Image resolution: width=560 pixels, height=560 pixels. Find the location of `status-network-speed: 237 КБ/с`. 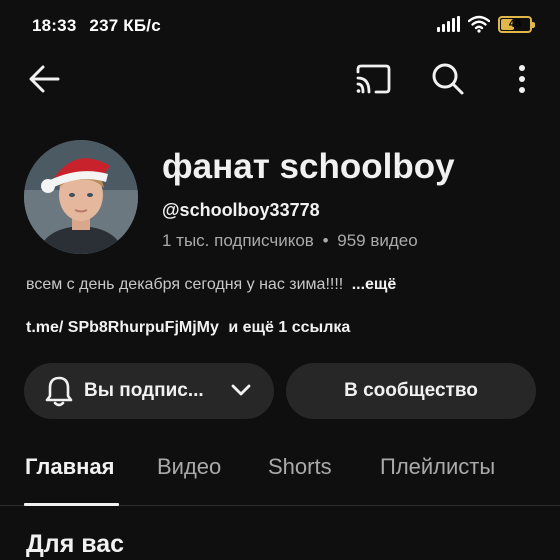

status-network-speed: 237 КБ/с is located at coordinates (125, 25).